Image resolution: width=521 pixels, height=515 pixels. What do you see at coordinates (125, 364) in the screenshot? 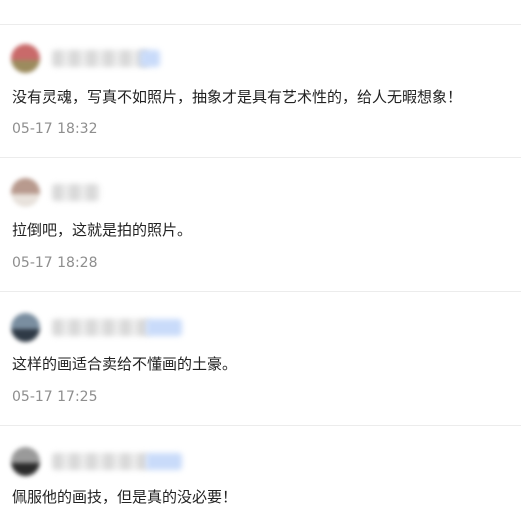
I see `comment-text: 这样的画适合卖给不懂画的土豪。` at bounding box center [125, 364].